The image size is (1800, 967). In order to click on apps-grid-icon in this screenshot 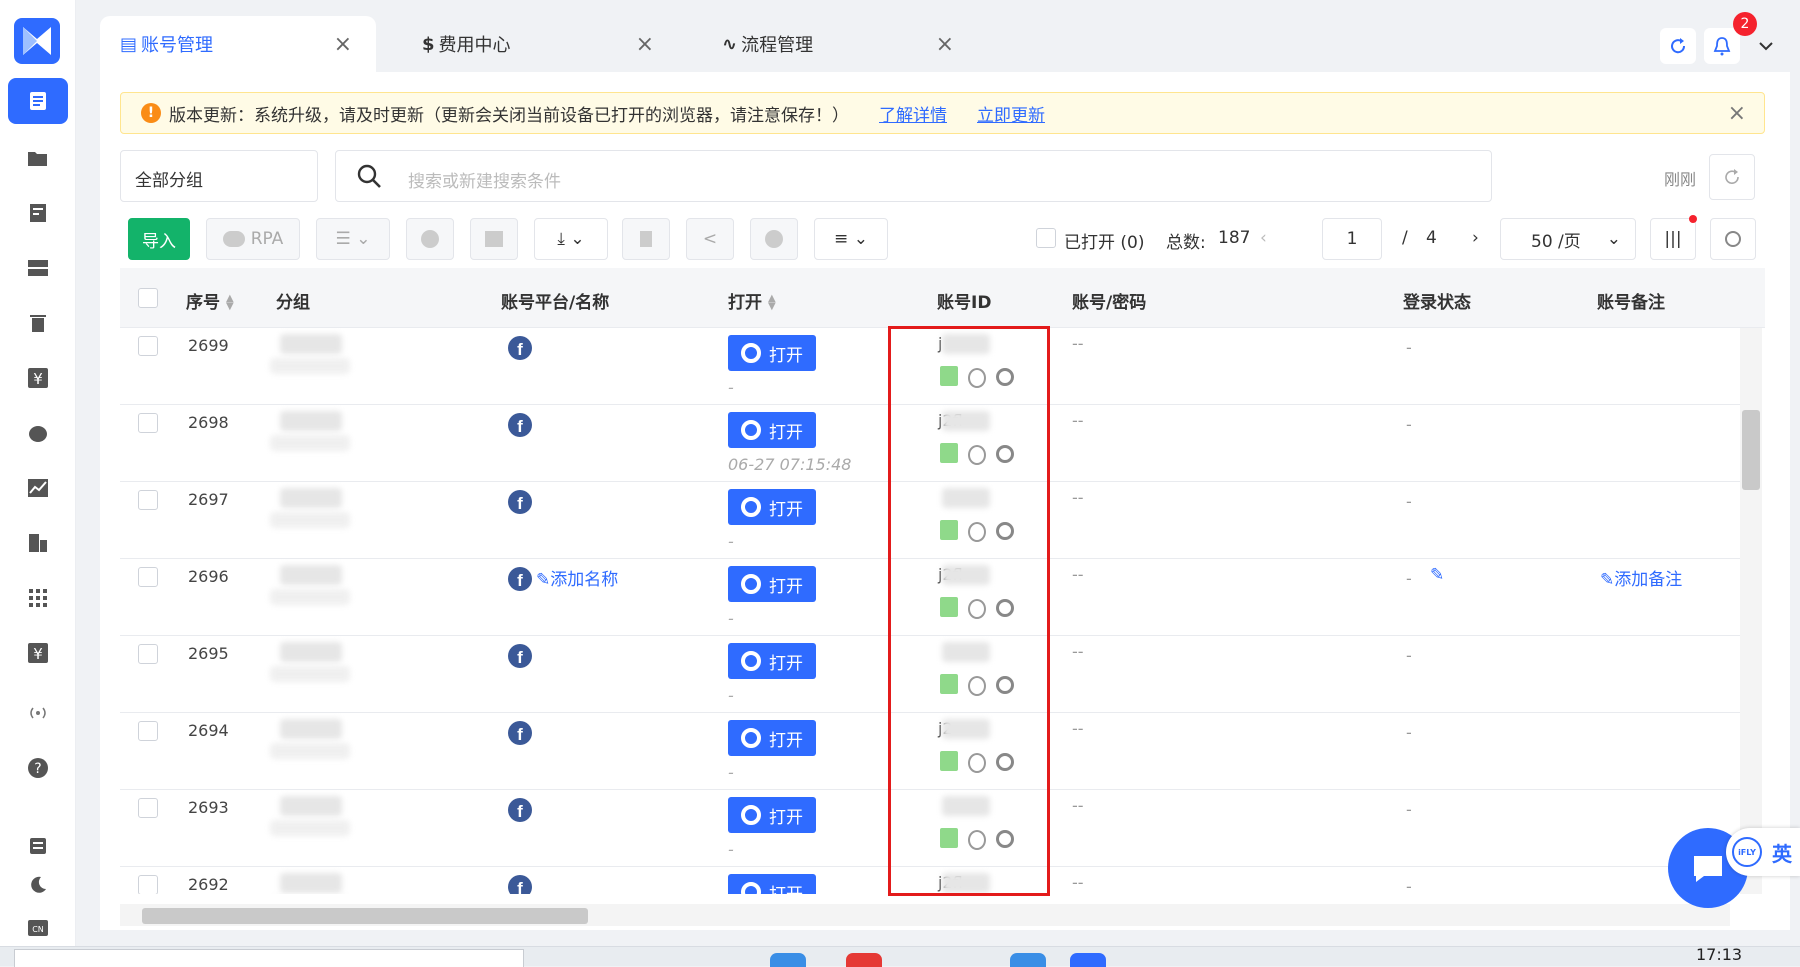, I will do `click(38, 598)`.